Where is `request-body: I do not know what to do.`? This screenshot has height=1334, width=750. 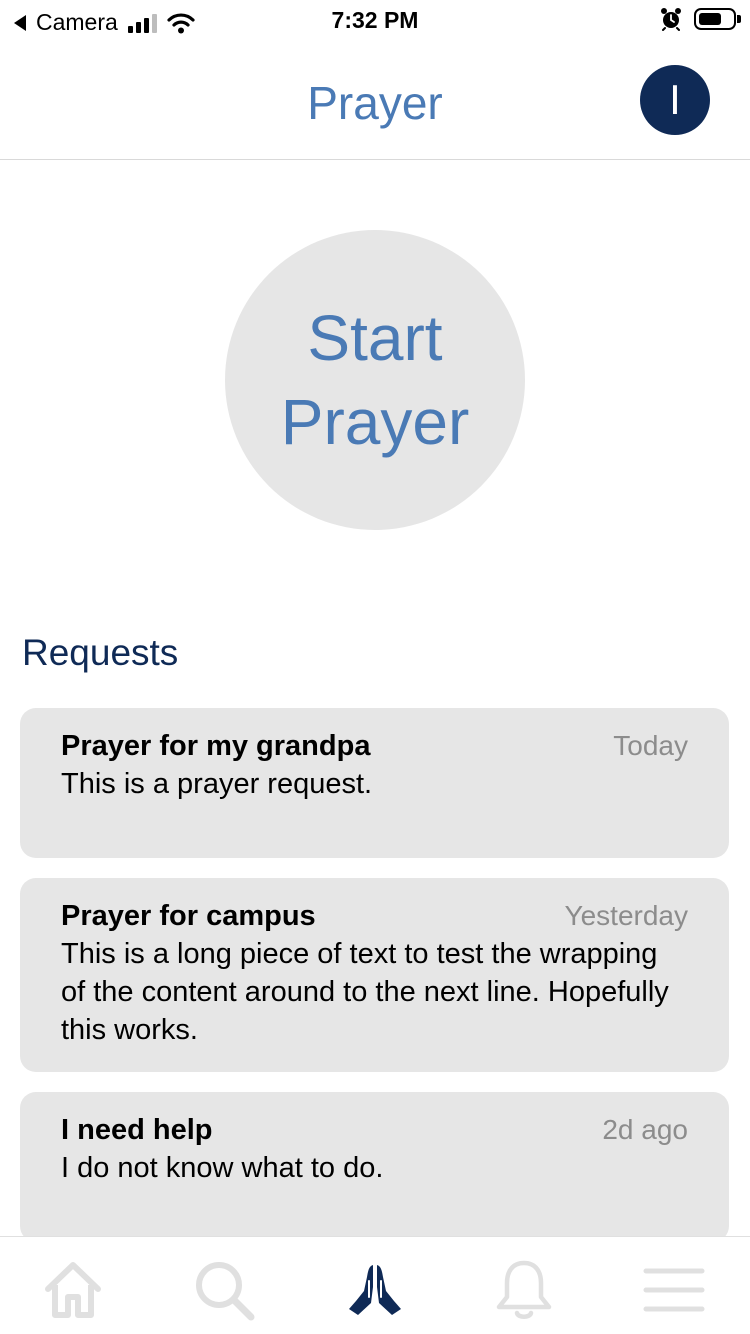 request-body: I do not know what to do. is located at coordinates (222, 1168).